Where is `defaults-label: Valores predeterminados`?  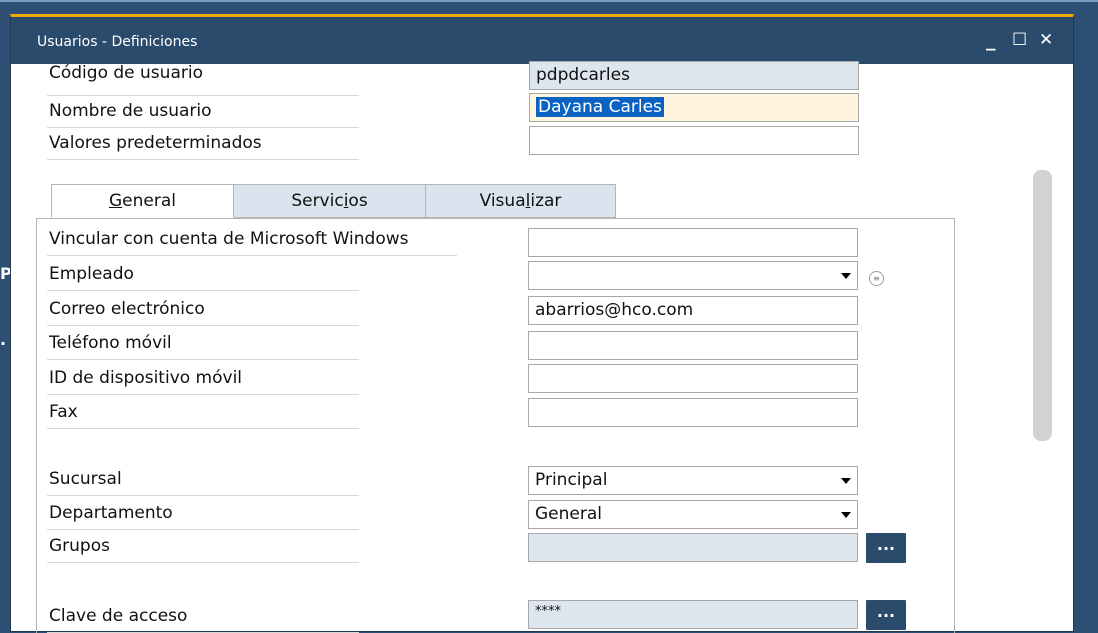
defaults-label: Valores predeterminados is located at coordinates (155, 143).